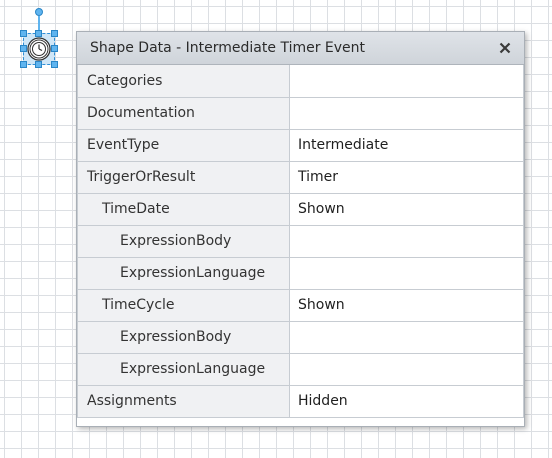 The height and width of the screenshot is (458, 552). What do you see at coordinates (183, 81) in the screenshot?
I see `property-name: Categories` at bounding box center [183, 81].